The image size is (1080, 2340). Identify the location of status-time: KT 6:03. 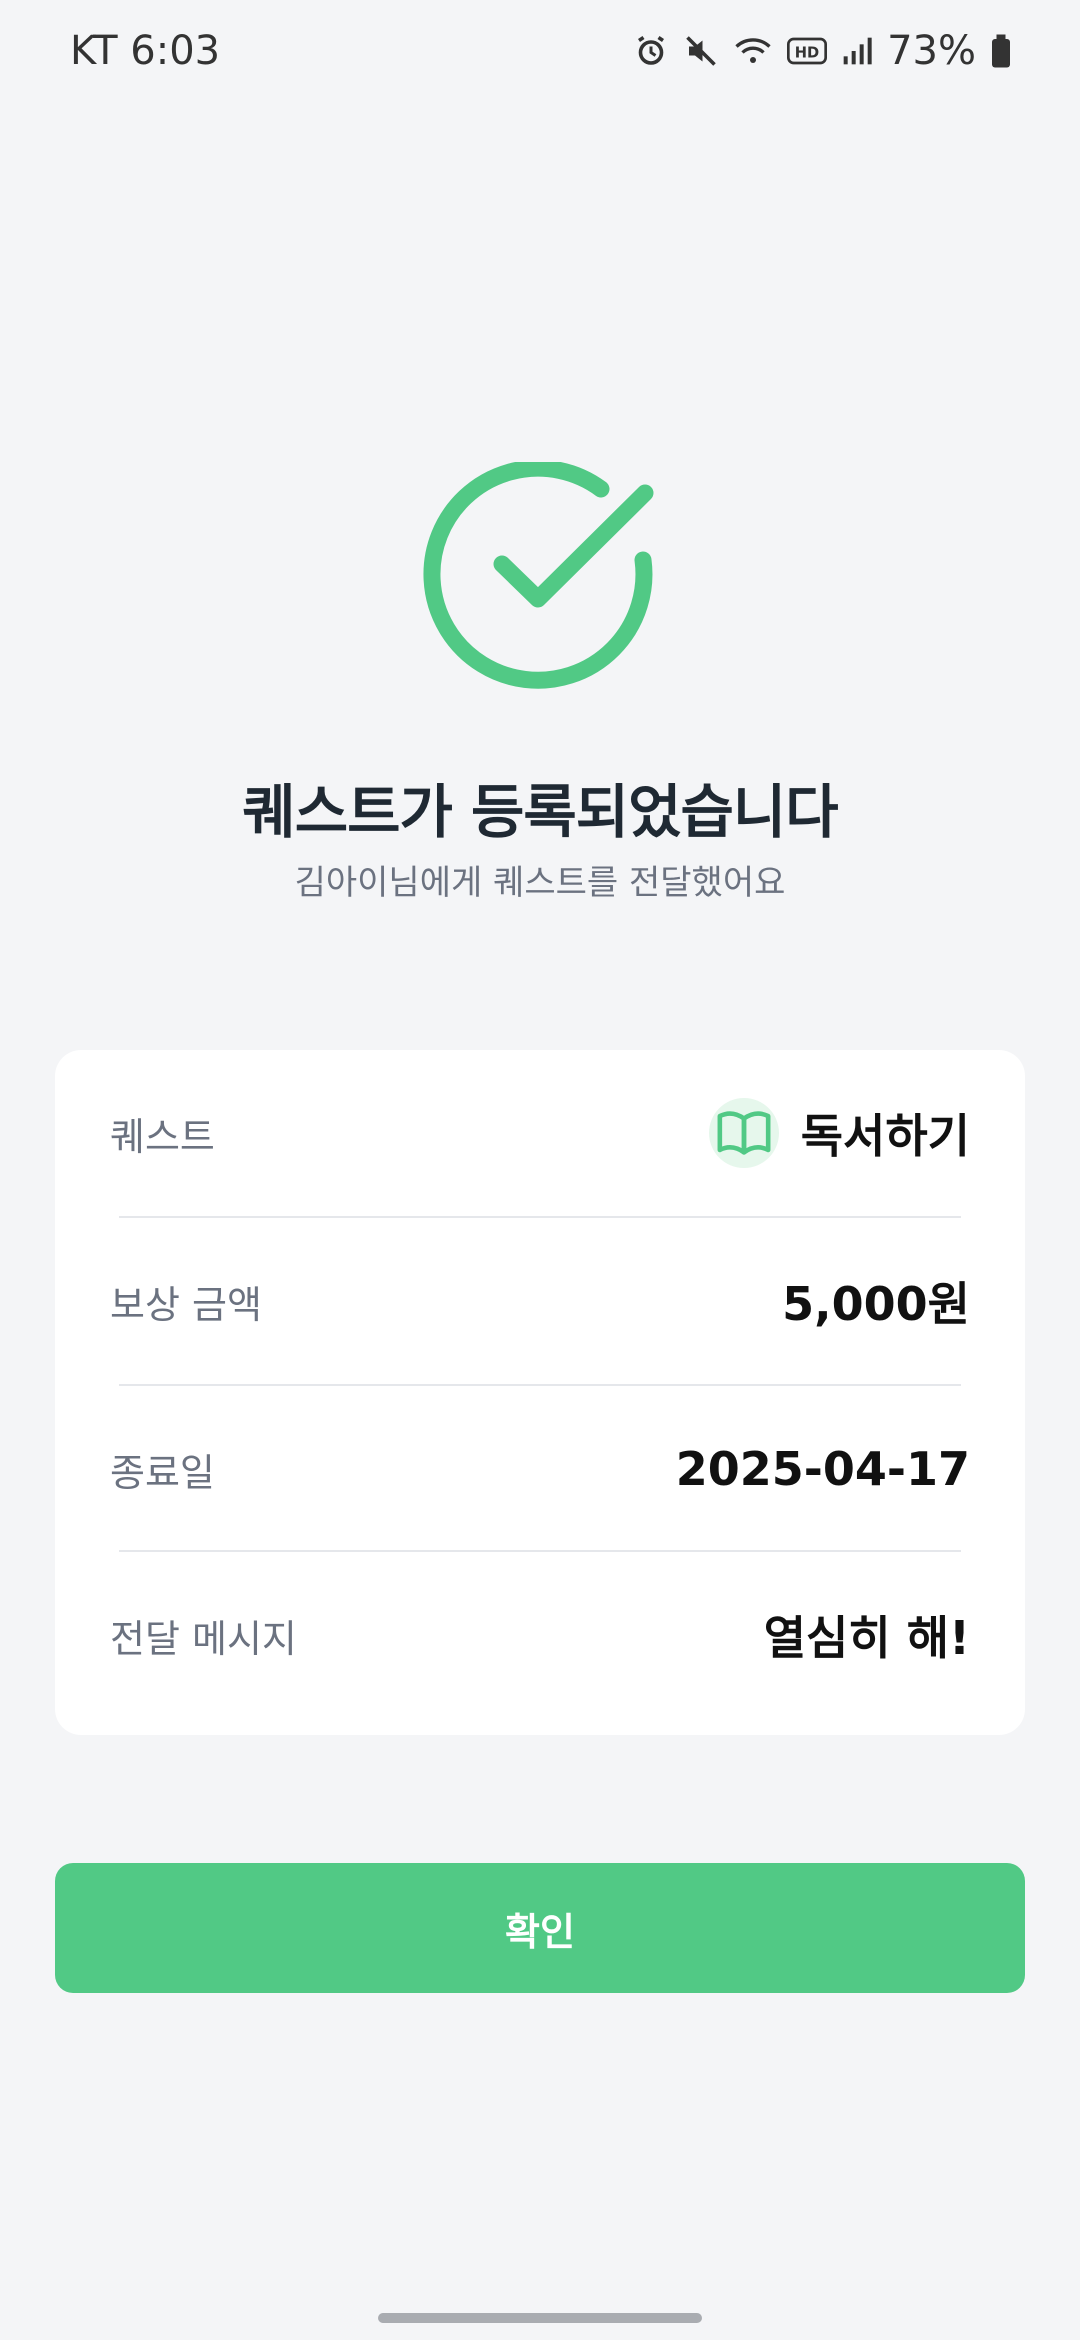
(145, 51).